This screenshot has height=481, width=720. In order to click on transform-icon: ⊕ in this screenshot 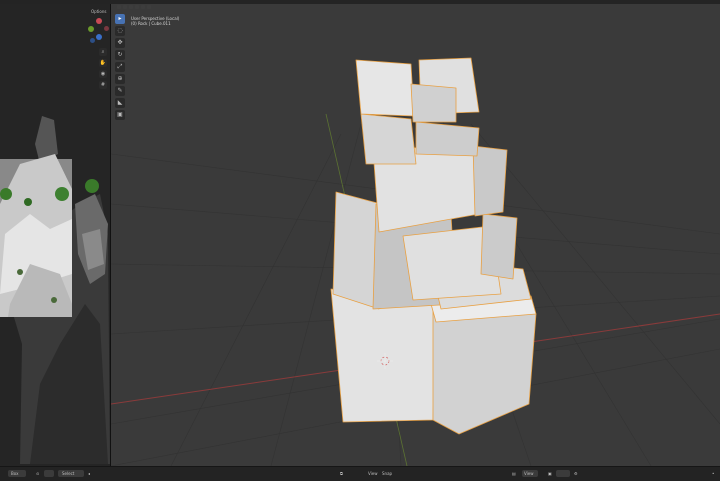, I will do `click(120, 79)`.